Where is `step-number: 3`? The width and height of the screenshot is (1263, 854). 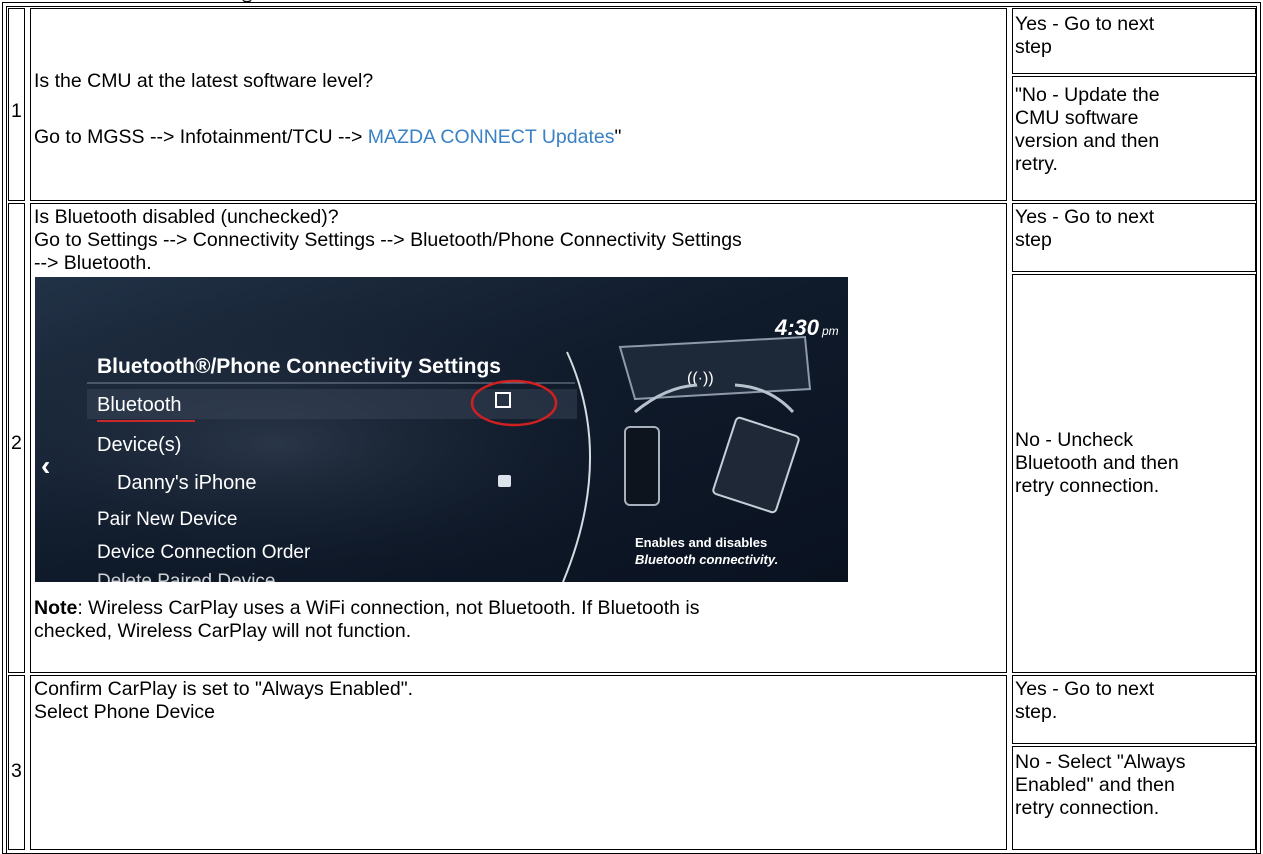
step-number: 3 is located at coordinates (16, 771).